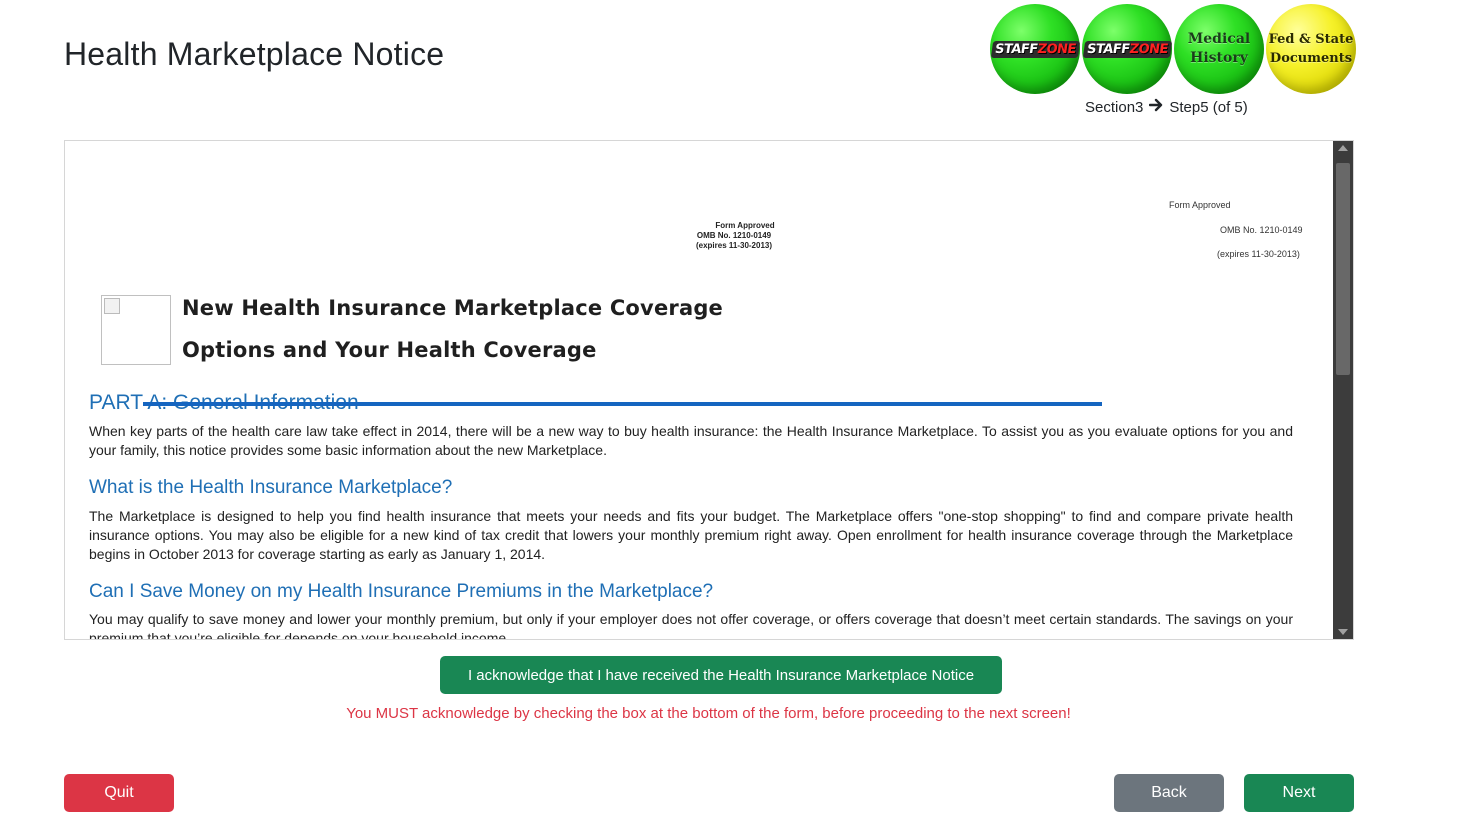  I want to click on document-title-line2: Options and Your Health Coverage, so click(389, 350).